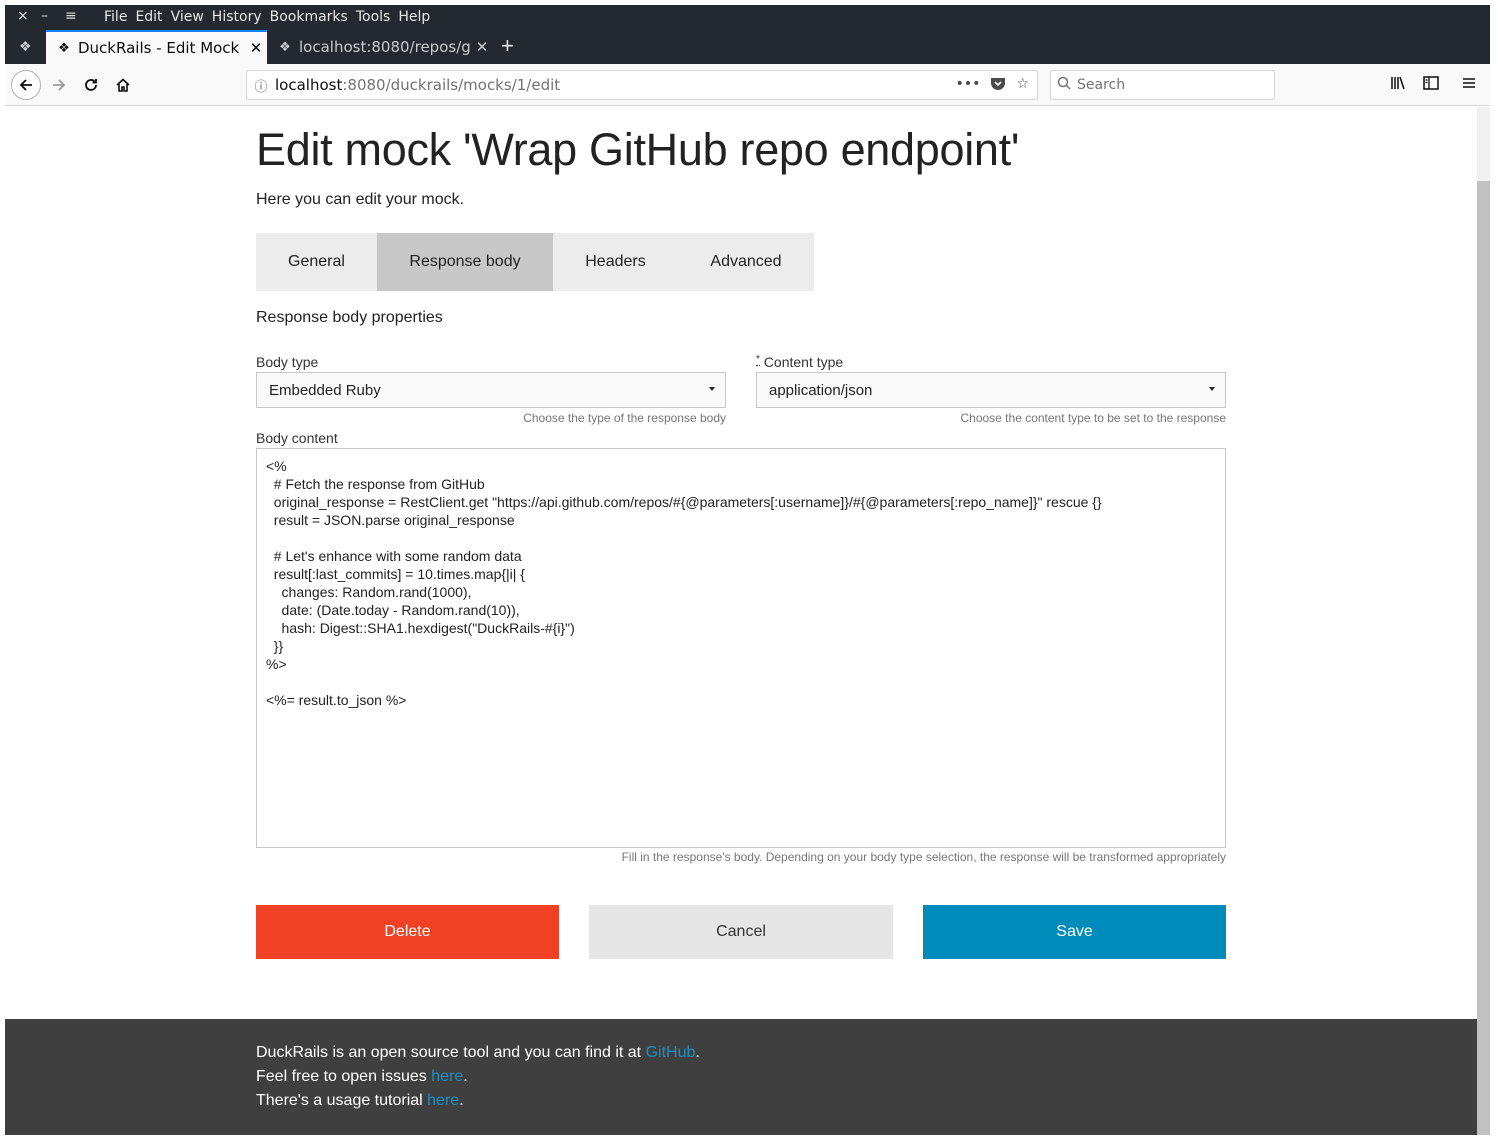  Describe the element at coordinates (349, 317) in the screenshot. I see `section-title: Response body properties` at that location.